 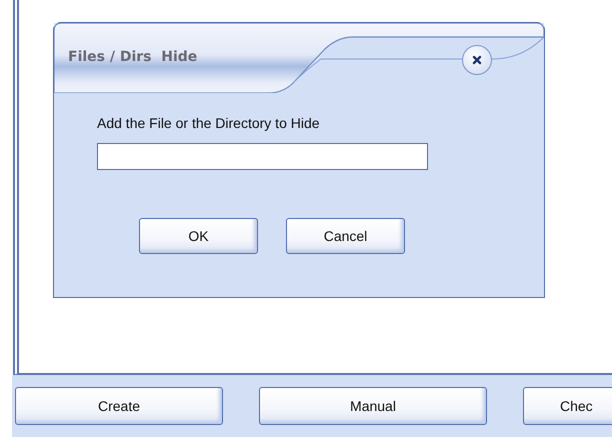 I want to click on close-icon, so click(x=477, y=60).